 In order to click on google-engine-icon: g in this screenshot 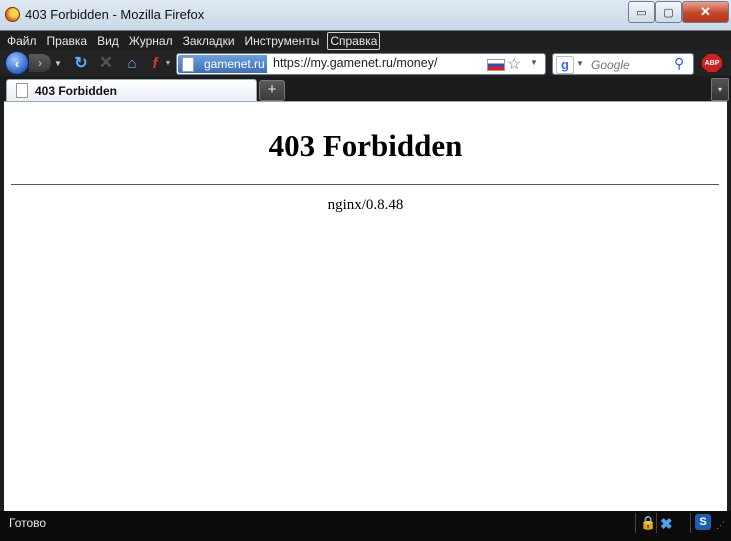, I will do `click(565, 65)`.